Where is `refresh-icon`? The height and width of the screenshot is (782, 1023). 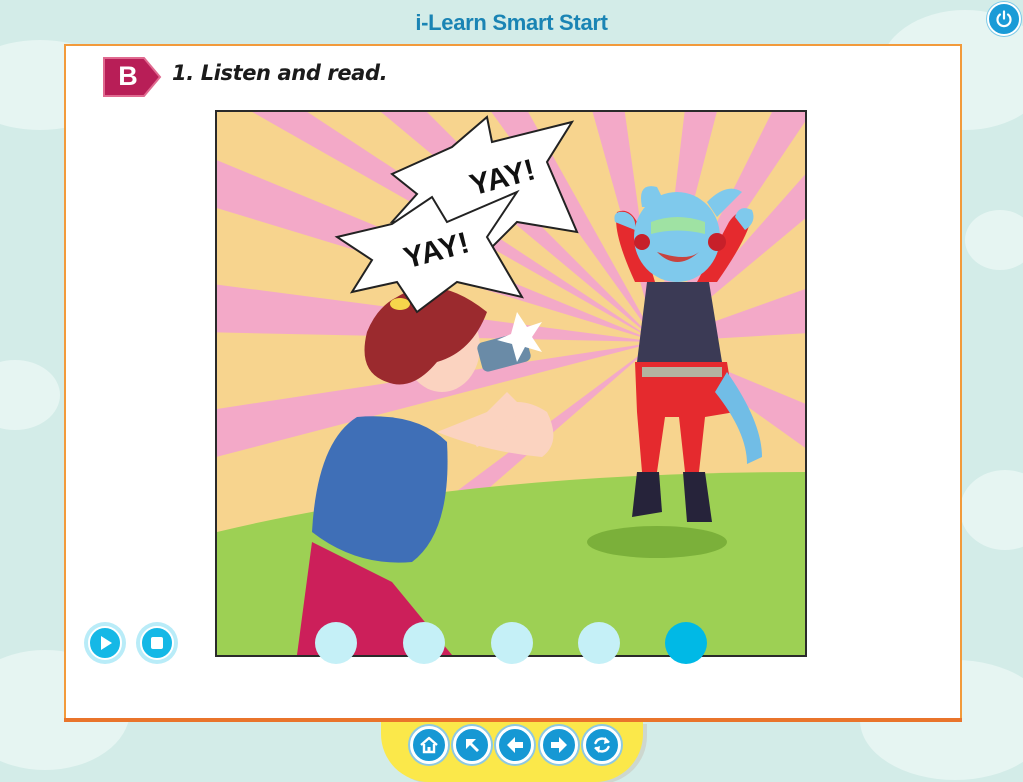
refresh-icon is located at coordinates (602, 745).